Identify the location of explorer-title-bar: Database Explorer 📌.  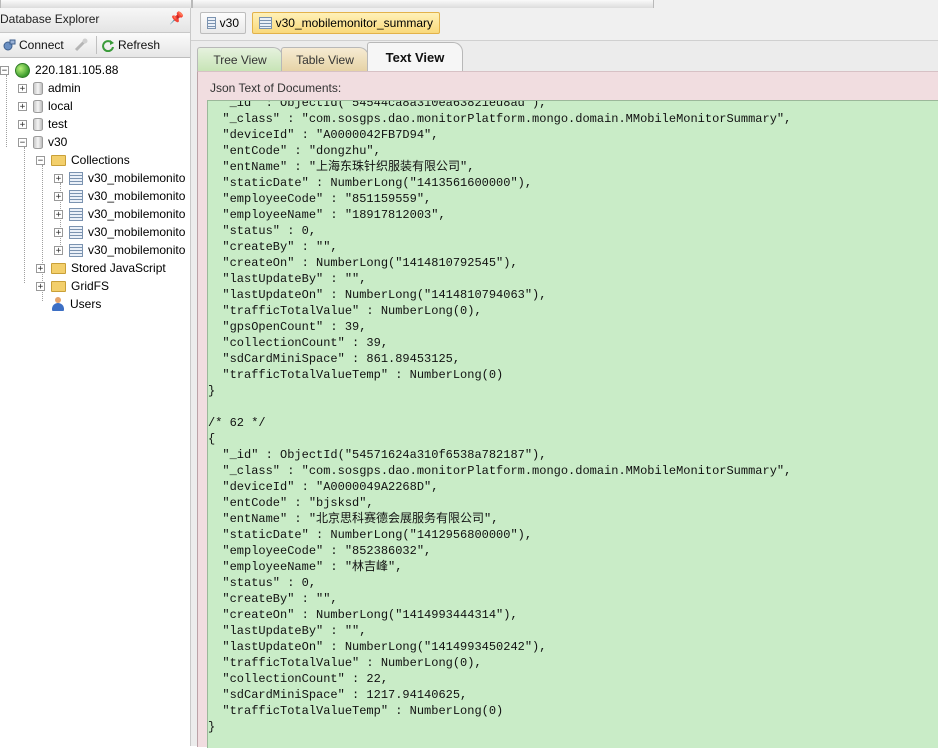
(95, 20).